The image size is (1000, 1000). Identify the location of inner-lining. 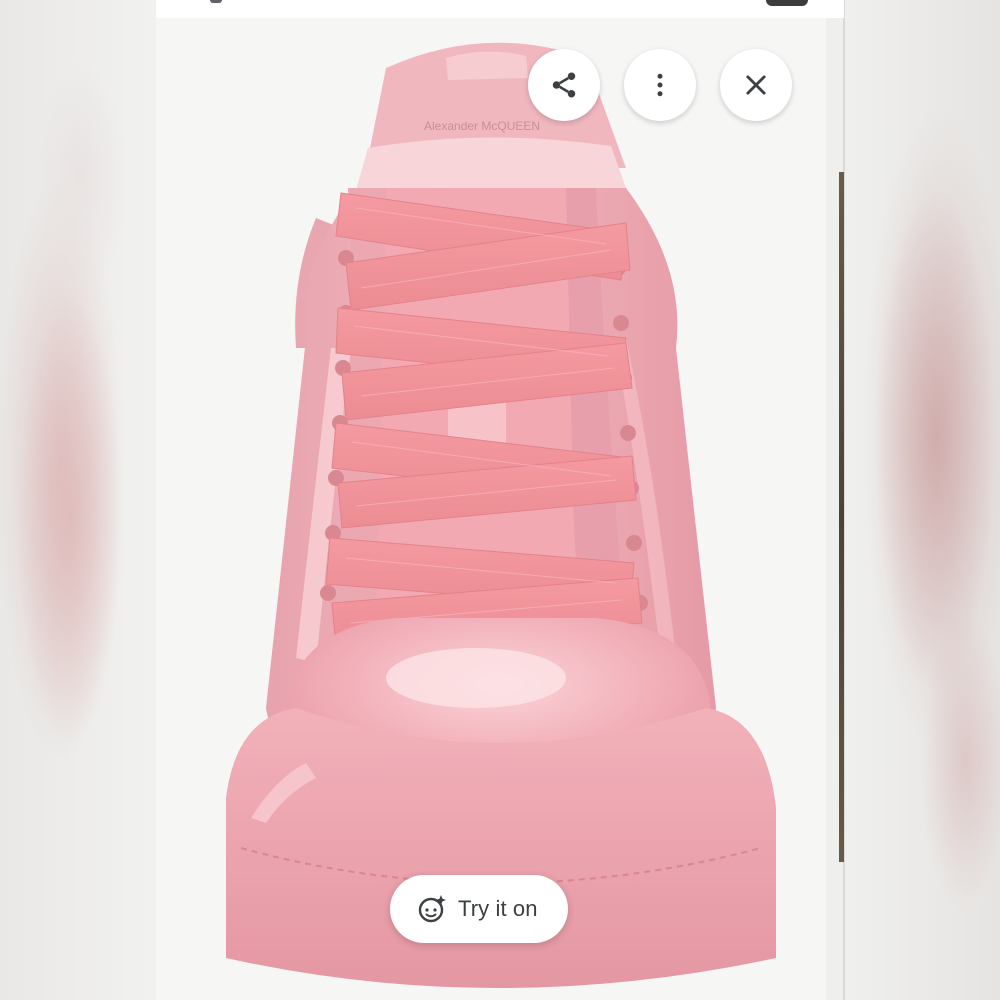
(491, 163).